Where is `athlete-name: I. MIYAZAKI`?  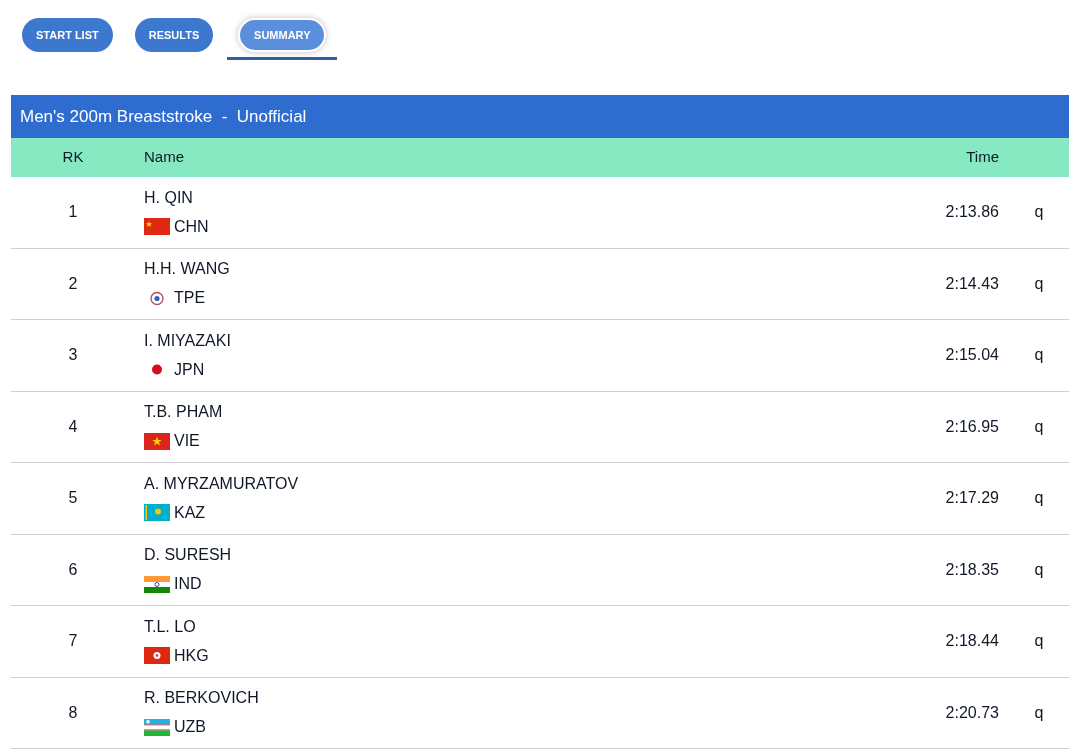 athlete-name: I. MIYAZAKI is located at coordinates (187, 340).